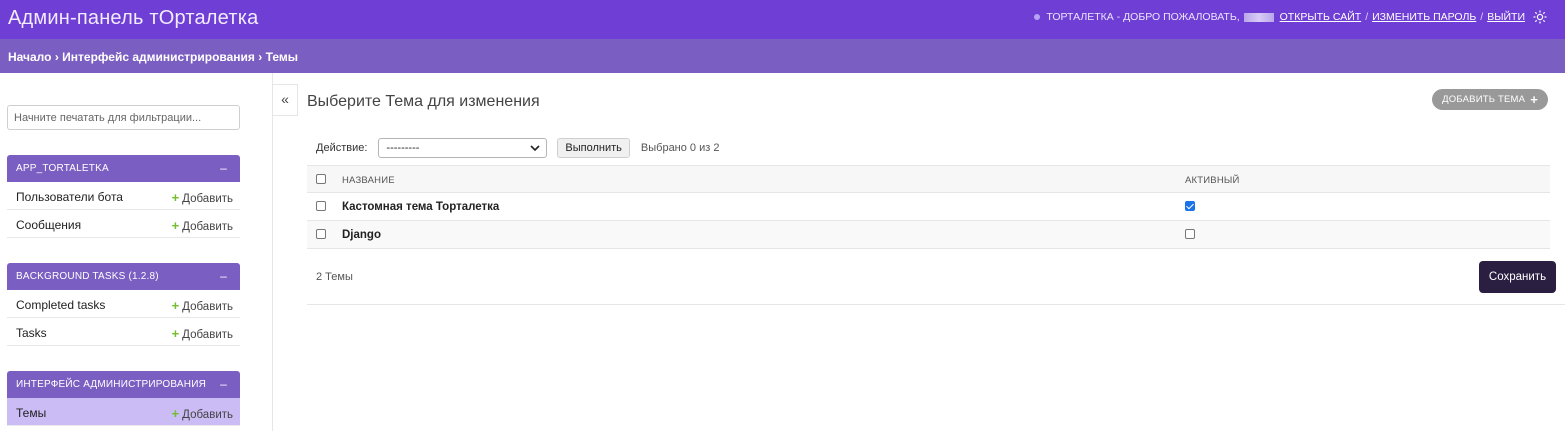 This screenshot has width=1565, height=431. Describe the element at coordinates (368, 180) in the screenshot. I see `column-header-name: НАЗВАНИЕ` at that location.